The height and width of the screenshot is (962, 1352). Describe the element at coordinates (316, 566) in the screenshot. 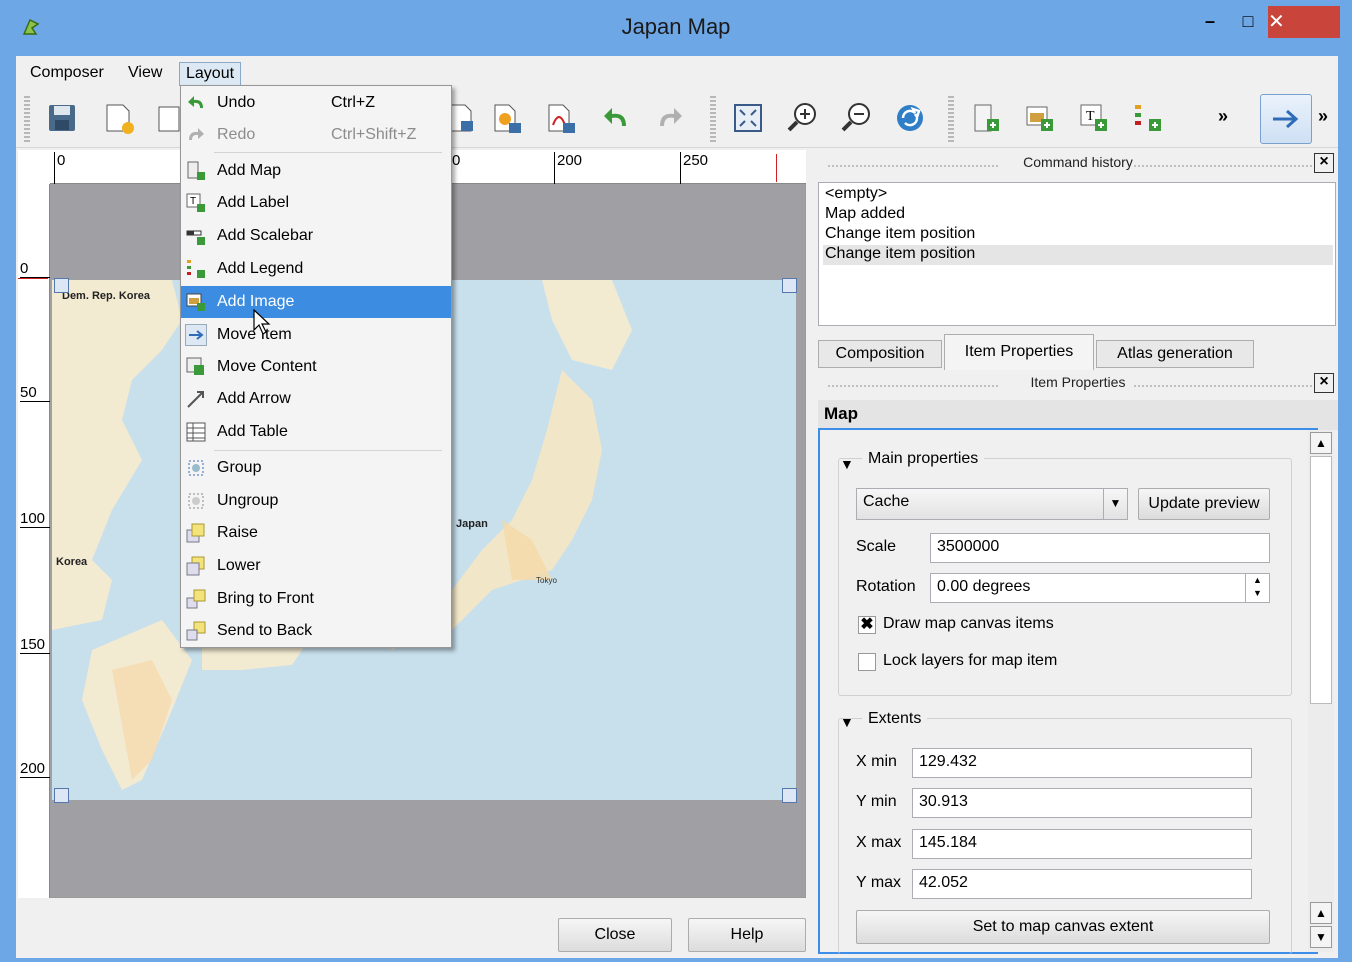

I see `menu-item-lower: Lower` at that location.